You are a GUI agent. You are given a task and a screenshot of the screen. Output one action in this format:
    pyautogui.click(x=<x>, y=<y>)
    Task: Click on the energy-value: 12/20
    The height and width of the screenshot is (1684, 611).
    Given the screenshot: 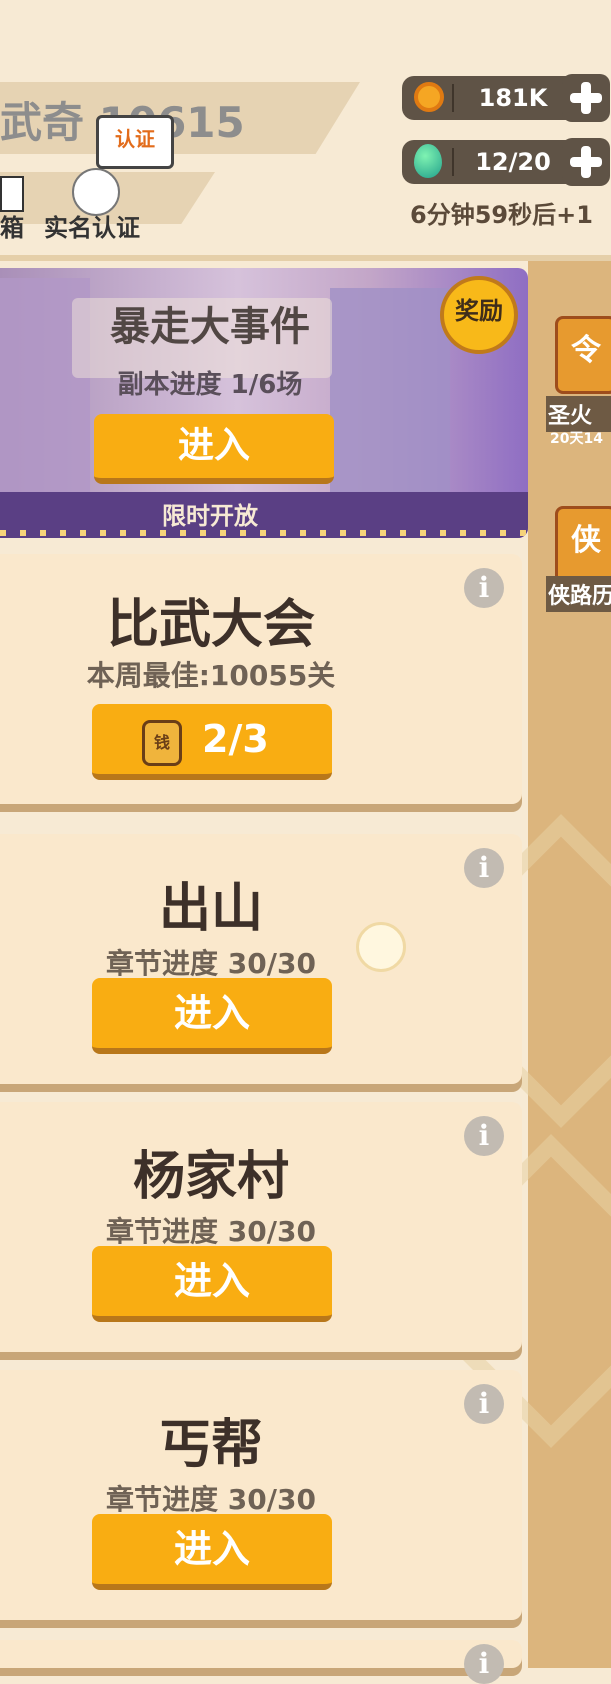 What is the action you would take?
    pyautogui.click(x=513, y=162)
    